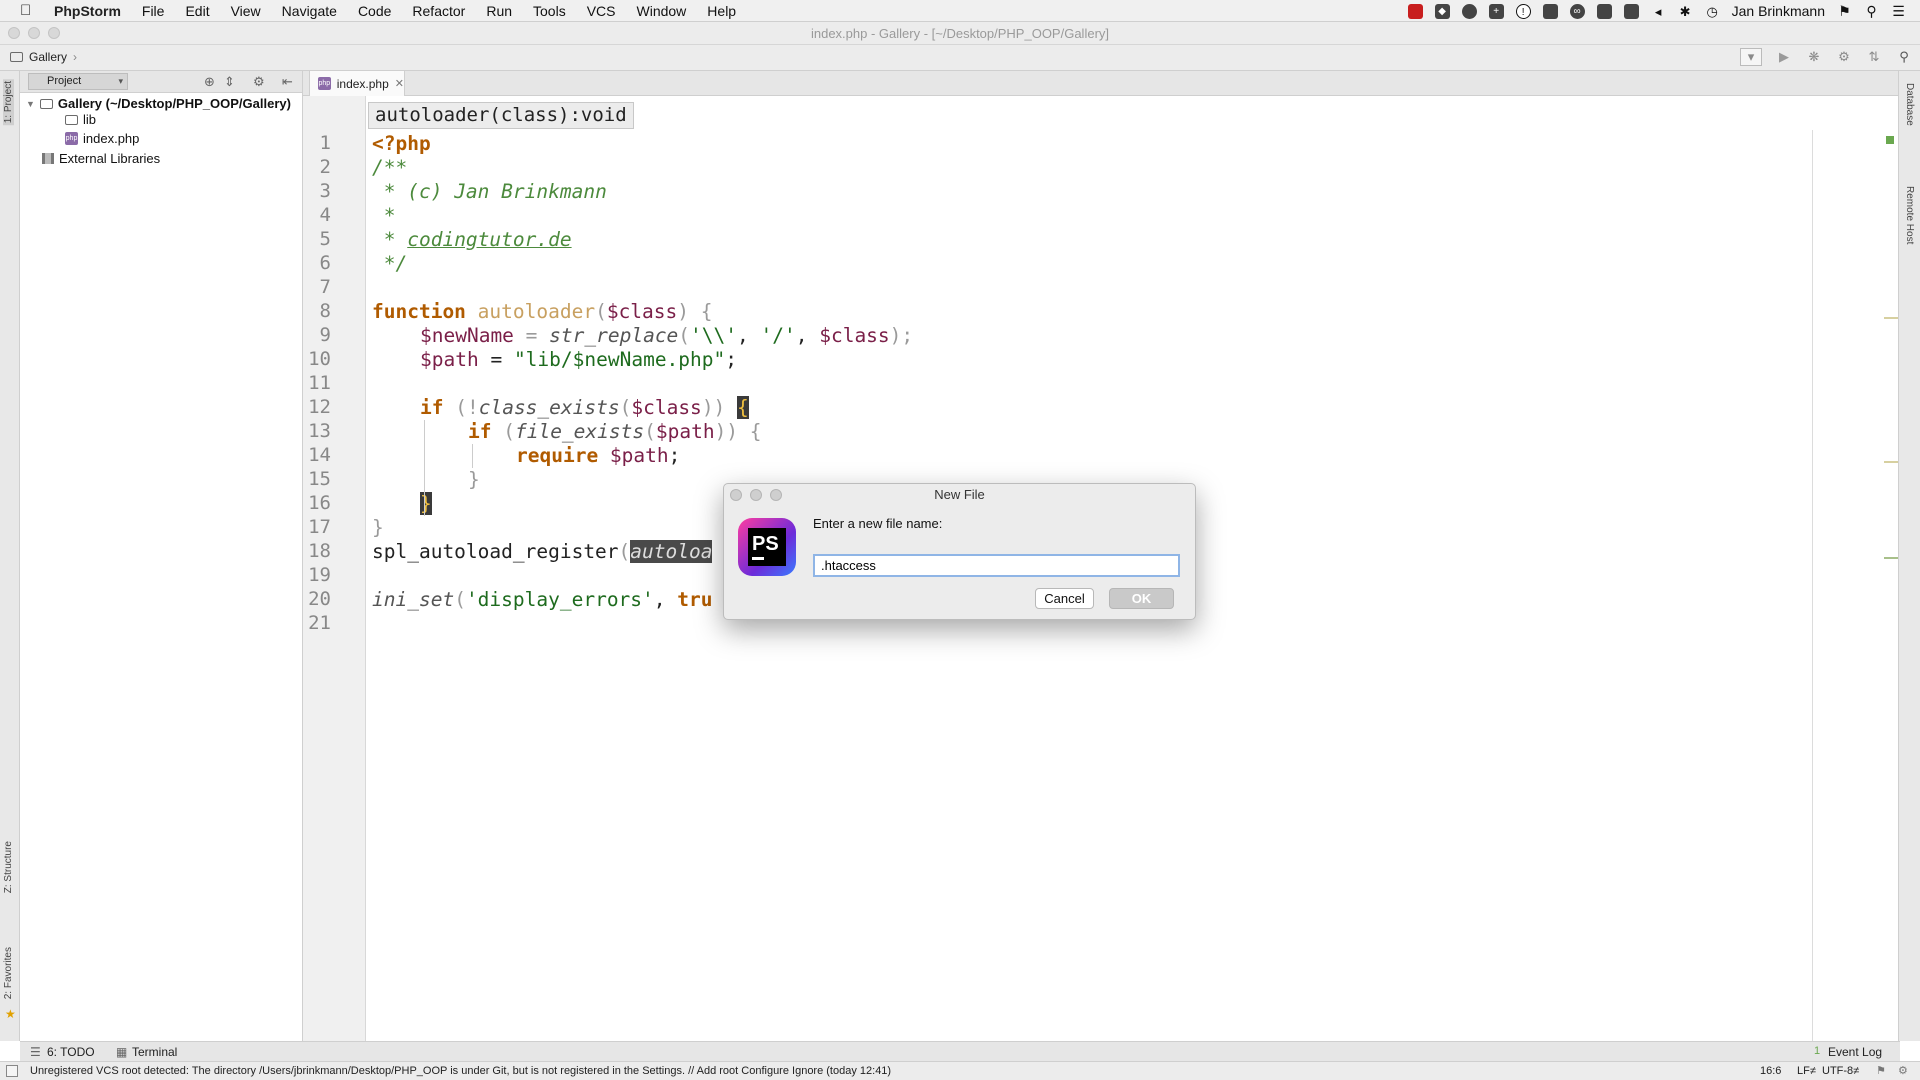 This screenshot has height=1080, width=1920. Describe the element at coordinates (438, 11) in the screenshot. I see `menu-refactor: Refactor` at that location.